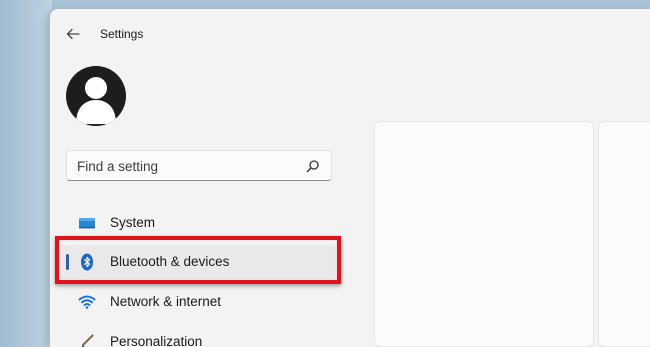 The image size is (650, 347). What do you see at coordinates (166, 301) in the screenshot?
I see `sidebar-item-label: Network & internet` at bounding box center [166, 301].